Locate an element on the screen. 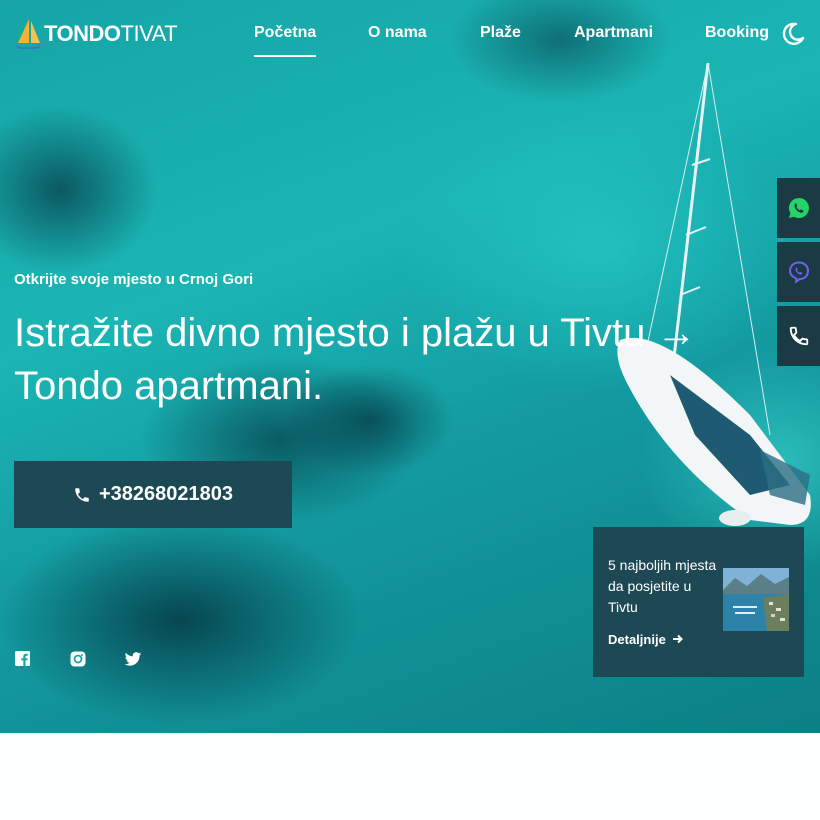  logo-text-rest: TIVAT is located at coordinates (149, 33).